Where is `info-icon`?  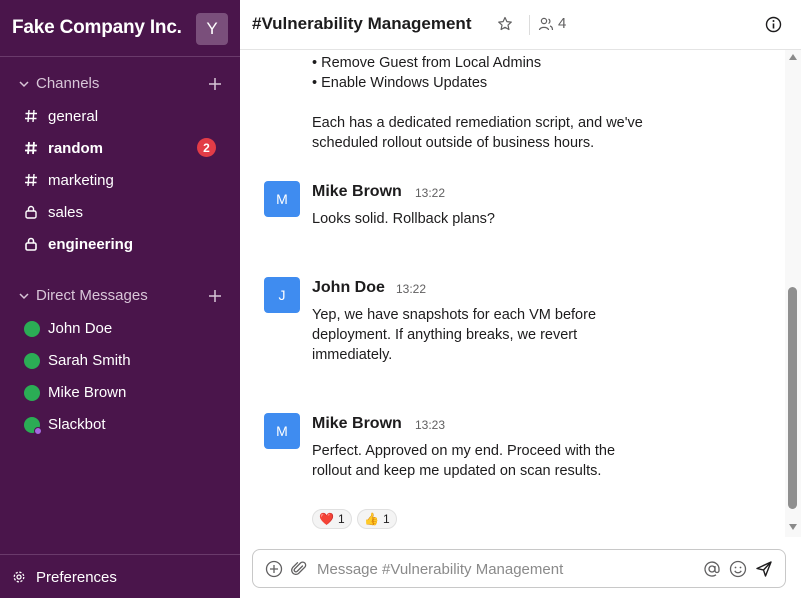 info-icon is located at coordinates (773, 24).